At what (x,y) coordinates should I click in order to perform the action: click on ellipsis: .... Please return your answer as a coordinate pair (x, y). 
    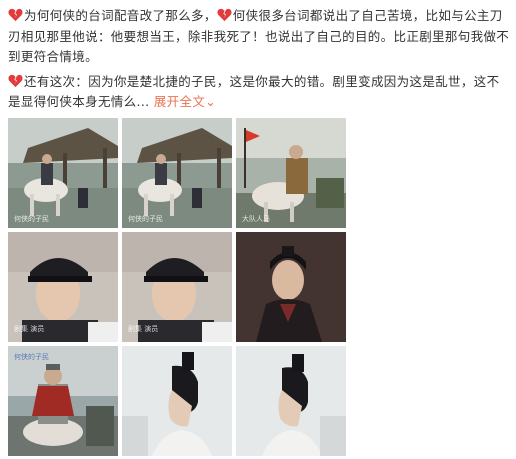
    Looking at the image, I should click on (143, 101).